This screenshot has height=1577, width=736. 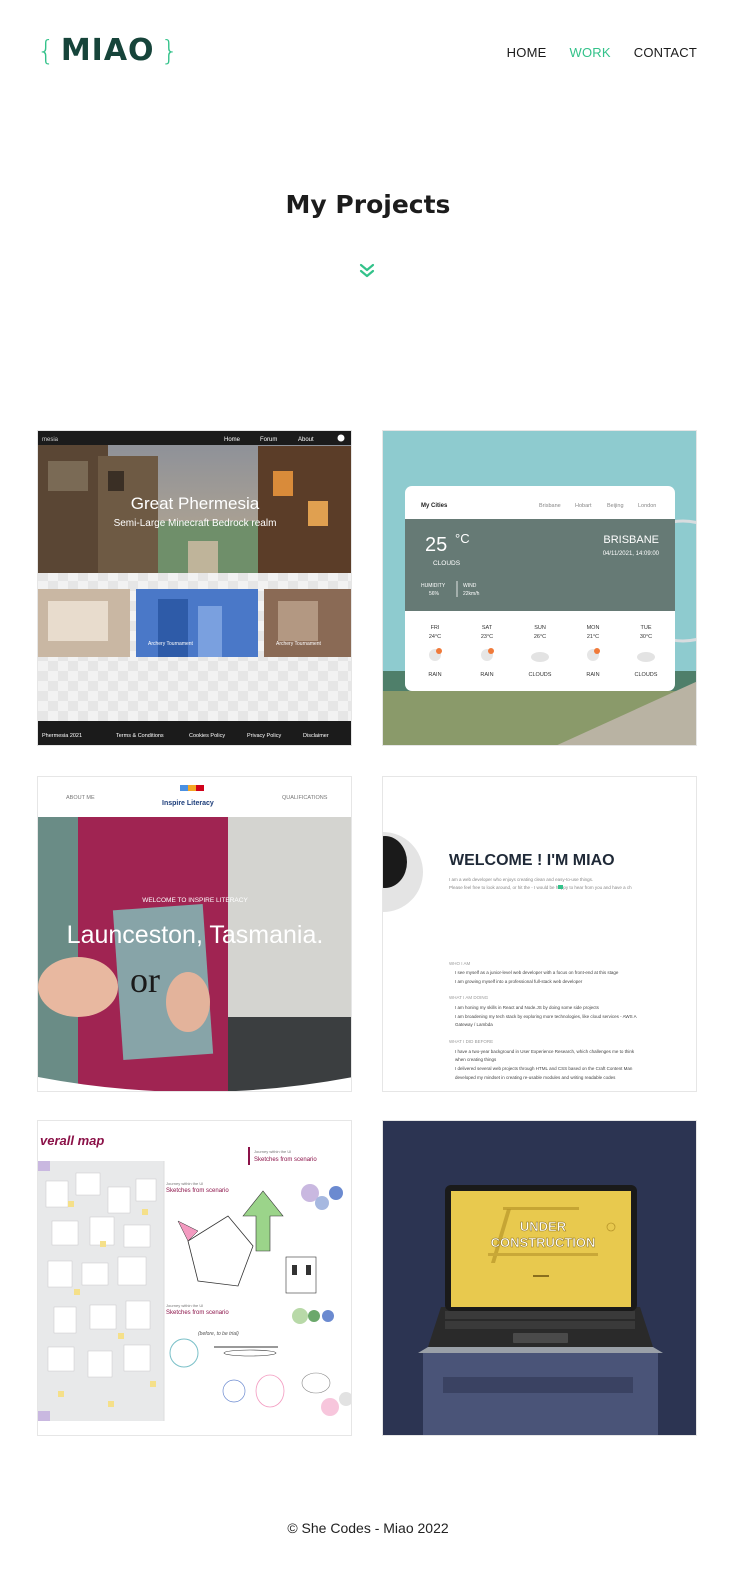 What do you see at coordinates (195, 523) in the screenshot?
I see `mc-hero-subtitle: Semi-Large Minecraft Bedrock realm` at bounding box center [195, 523].